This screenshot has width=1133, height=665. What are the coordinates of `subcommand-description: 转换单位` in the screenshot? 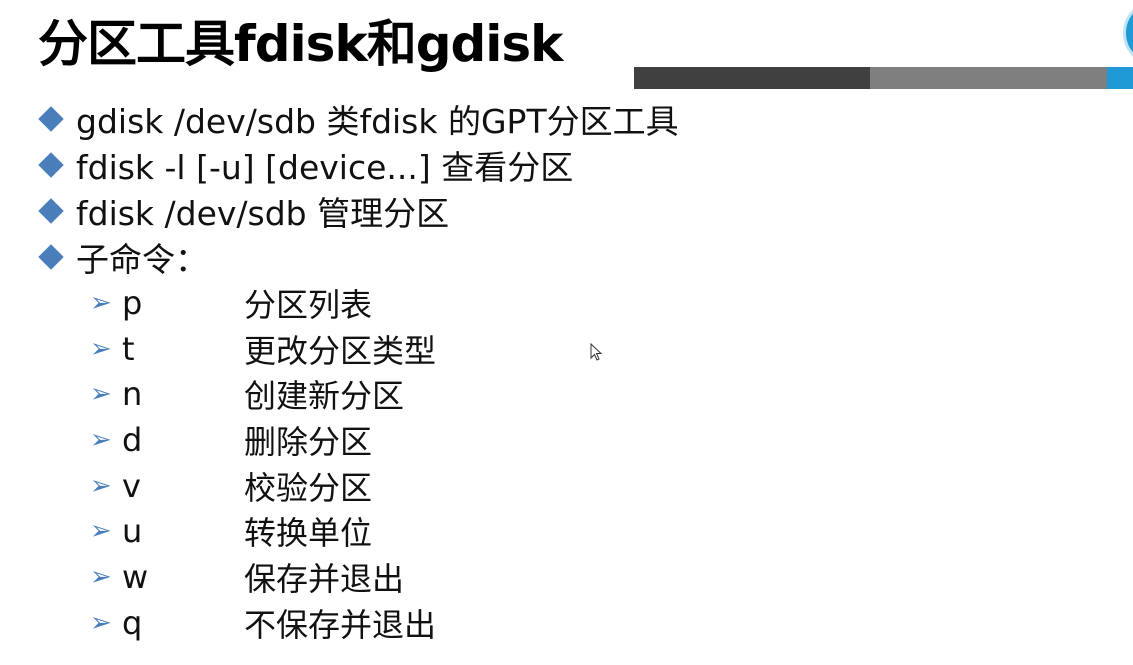 It's located at (308, 533).